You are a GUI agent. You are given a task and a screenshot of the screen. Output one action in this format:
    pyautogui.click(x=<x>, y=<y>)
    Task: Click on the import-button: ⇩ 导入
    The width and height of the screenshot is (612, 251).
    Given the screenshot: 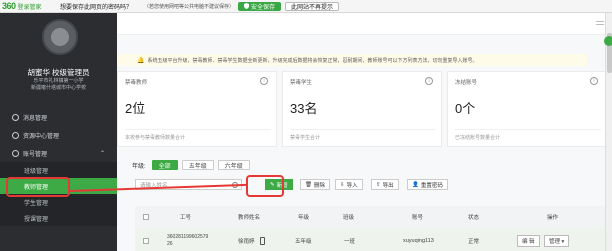 What is the action you would take?
    pyautogui.click(x=349, y=184)
    